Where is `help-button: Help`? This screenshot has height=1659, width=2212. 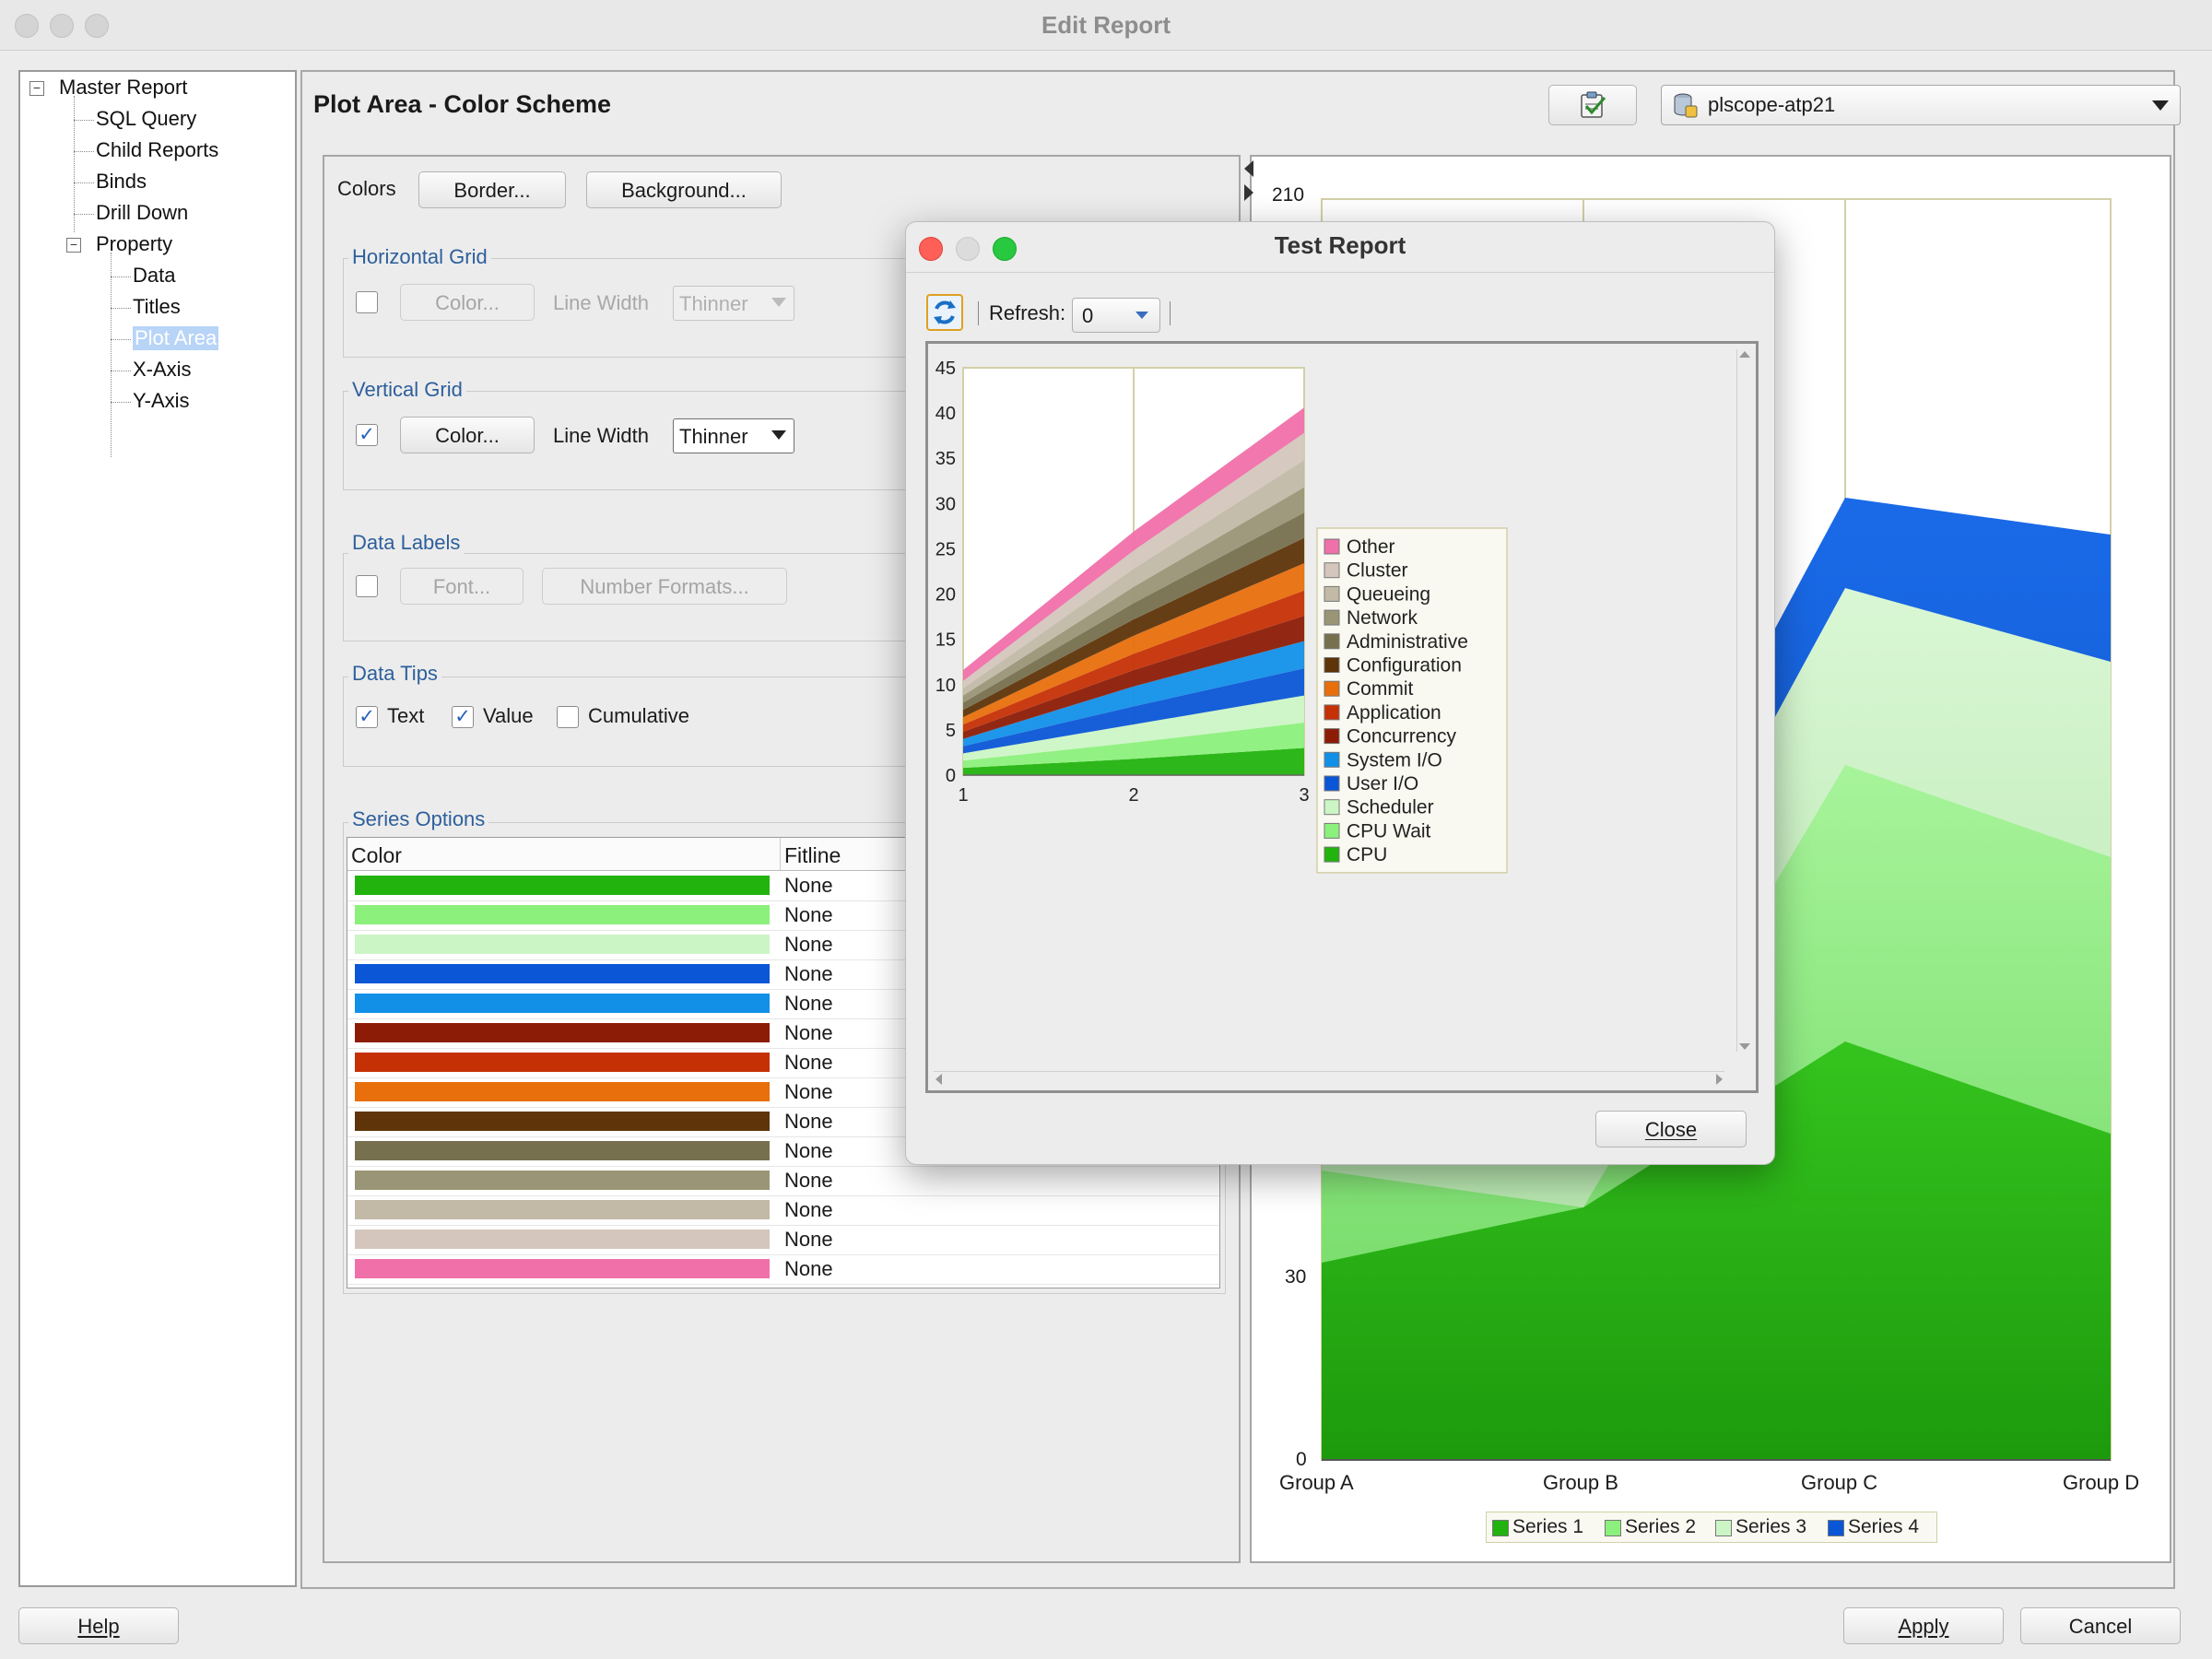 help-button: Help is located at coordinates (98, 1625).